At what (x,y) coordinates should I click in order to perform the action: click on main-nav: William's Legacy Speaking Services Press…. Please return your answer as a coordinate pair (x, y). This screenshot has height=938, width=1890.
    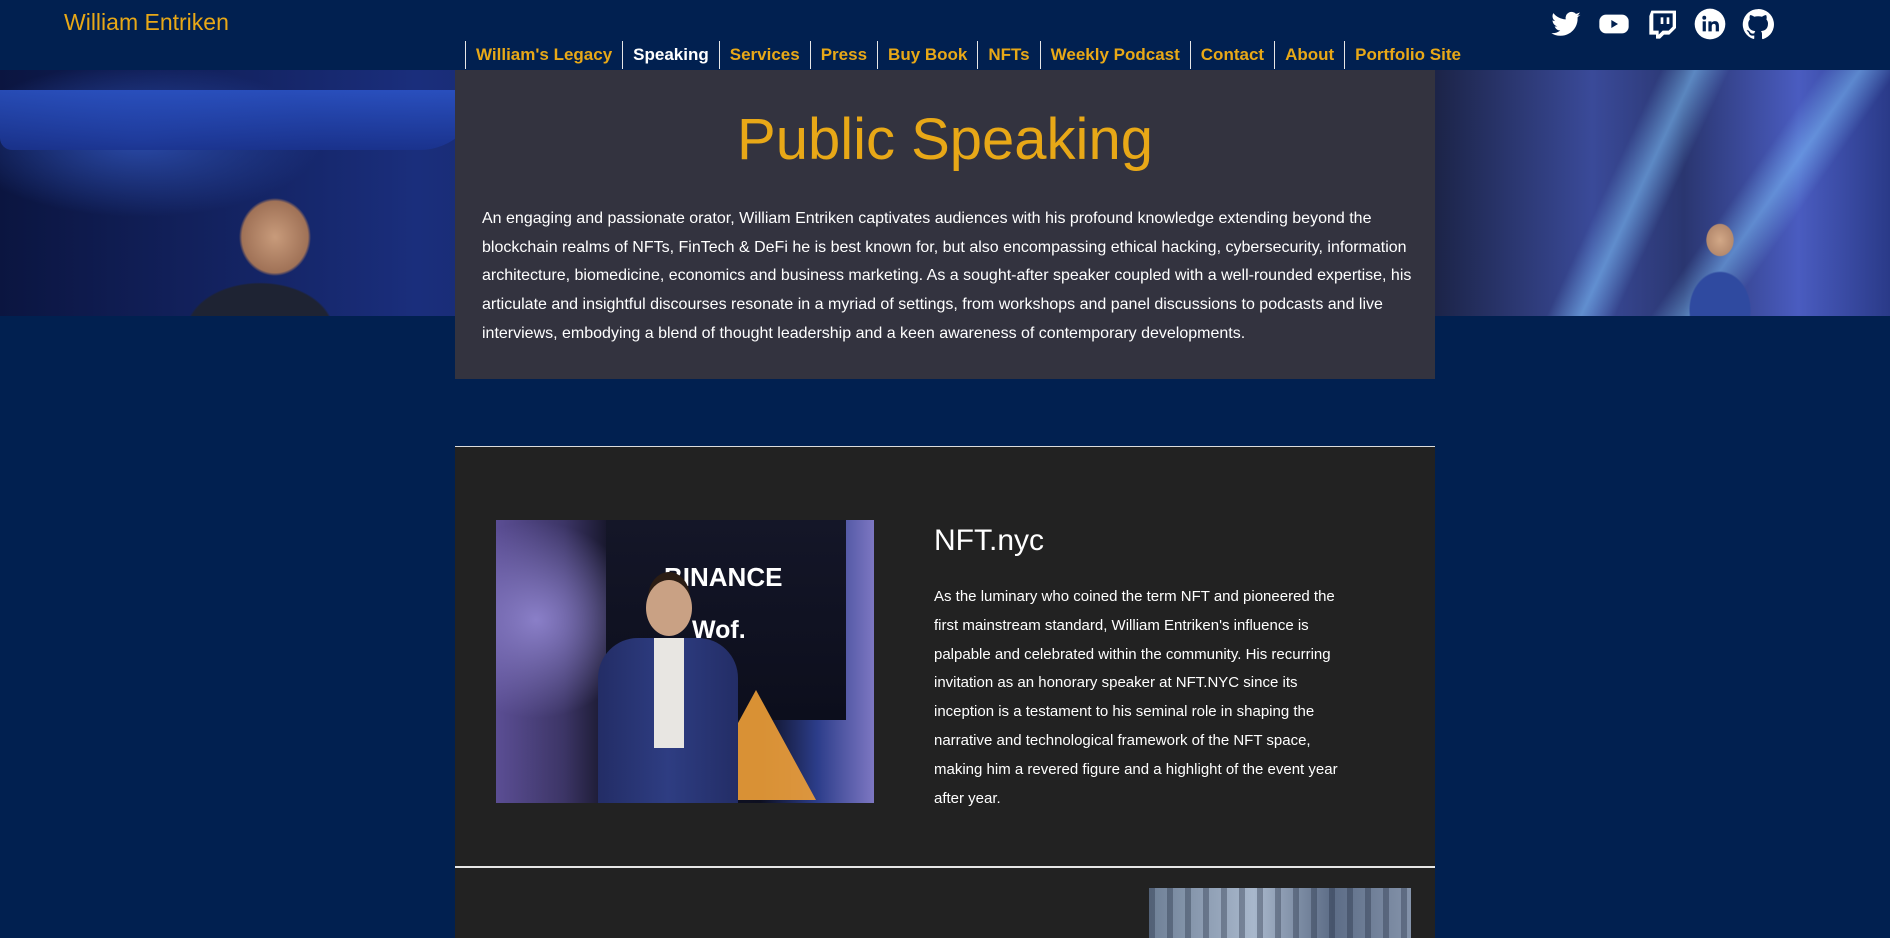
    Looking at the image, I should click on (968, 55).